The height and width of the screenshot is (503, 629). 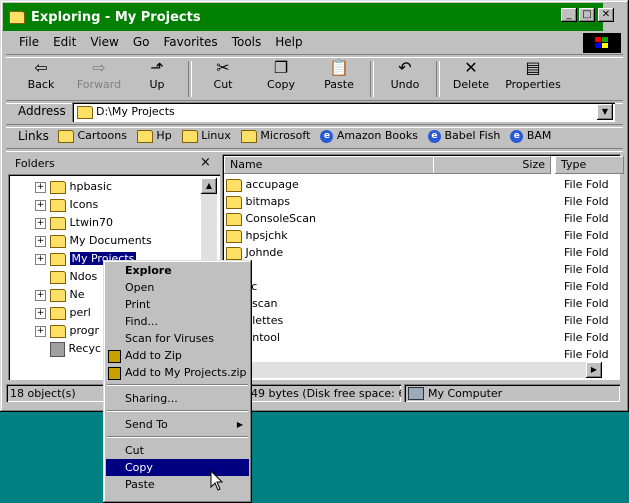 I want to click on tree-item: + Ltwin70, so click(x=93, y=223).